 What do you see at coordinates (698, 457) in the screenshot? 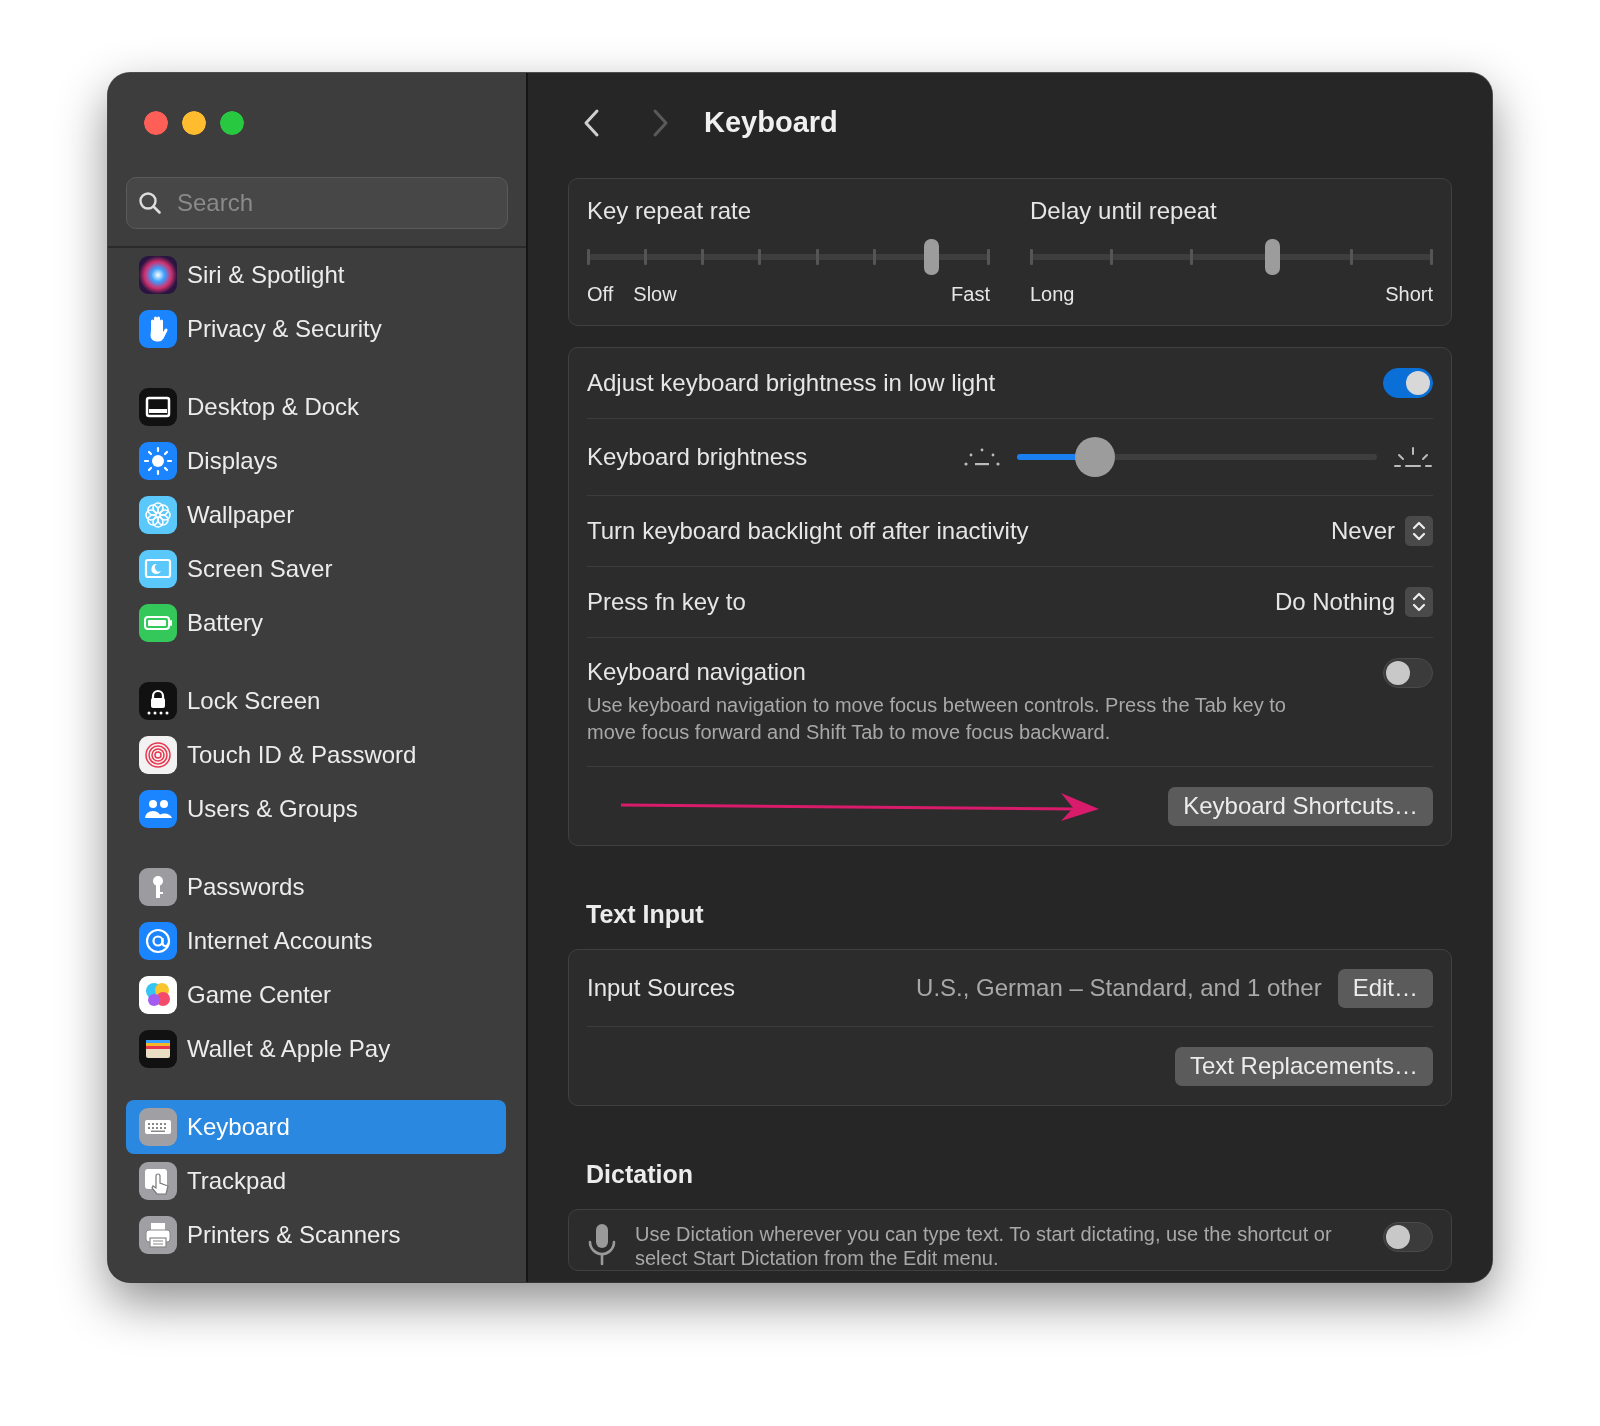
I see `setting-label: Keyboard brightness` at bounding box center [698, 457].